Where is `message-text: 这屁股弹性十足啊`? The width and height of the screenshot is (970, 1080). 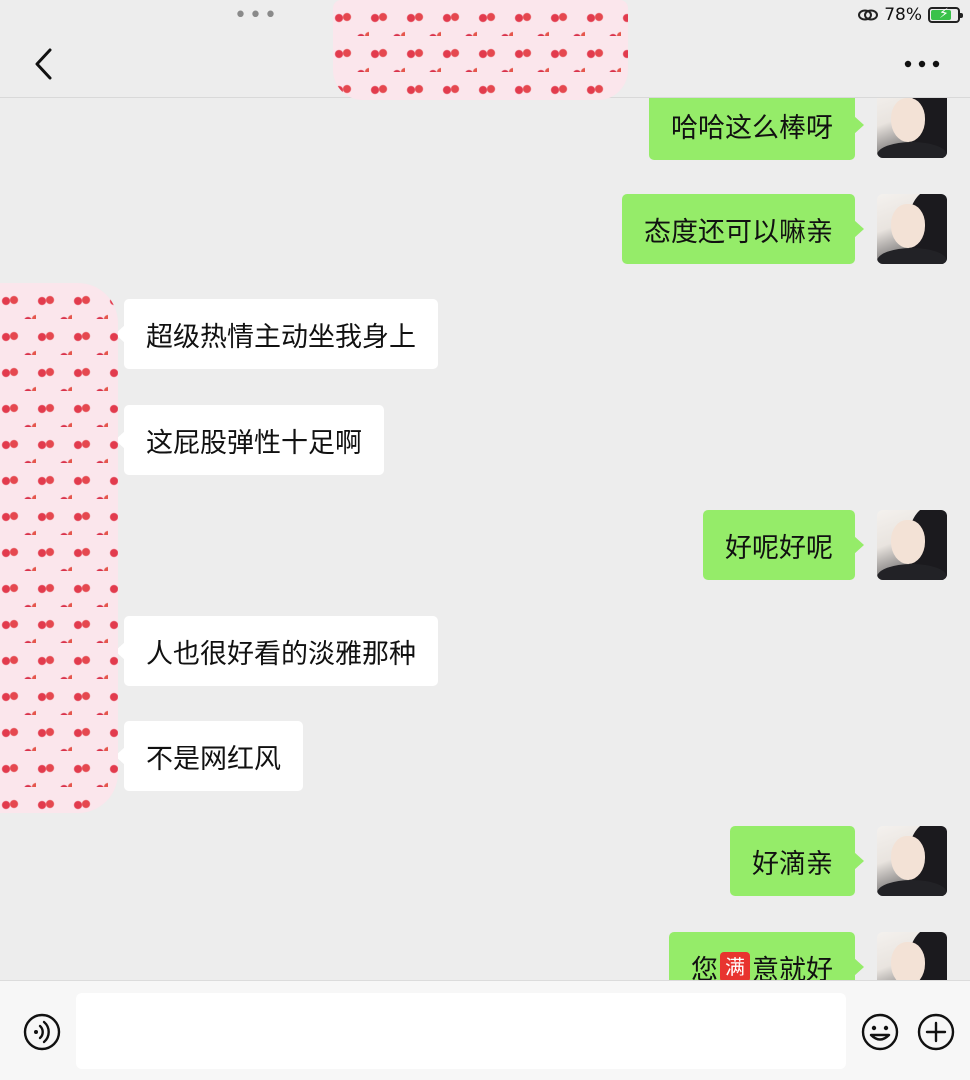
message-text: 这屁股弹性十足啊 is located at coordinates (254, 443).